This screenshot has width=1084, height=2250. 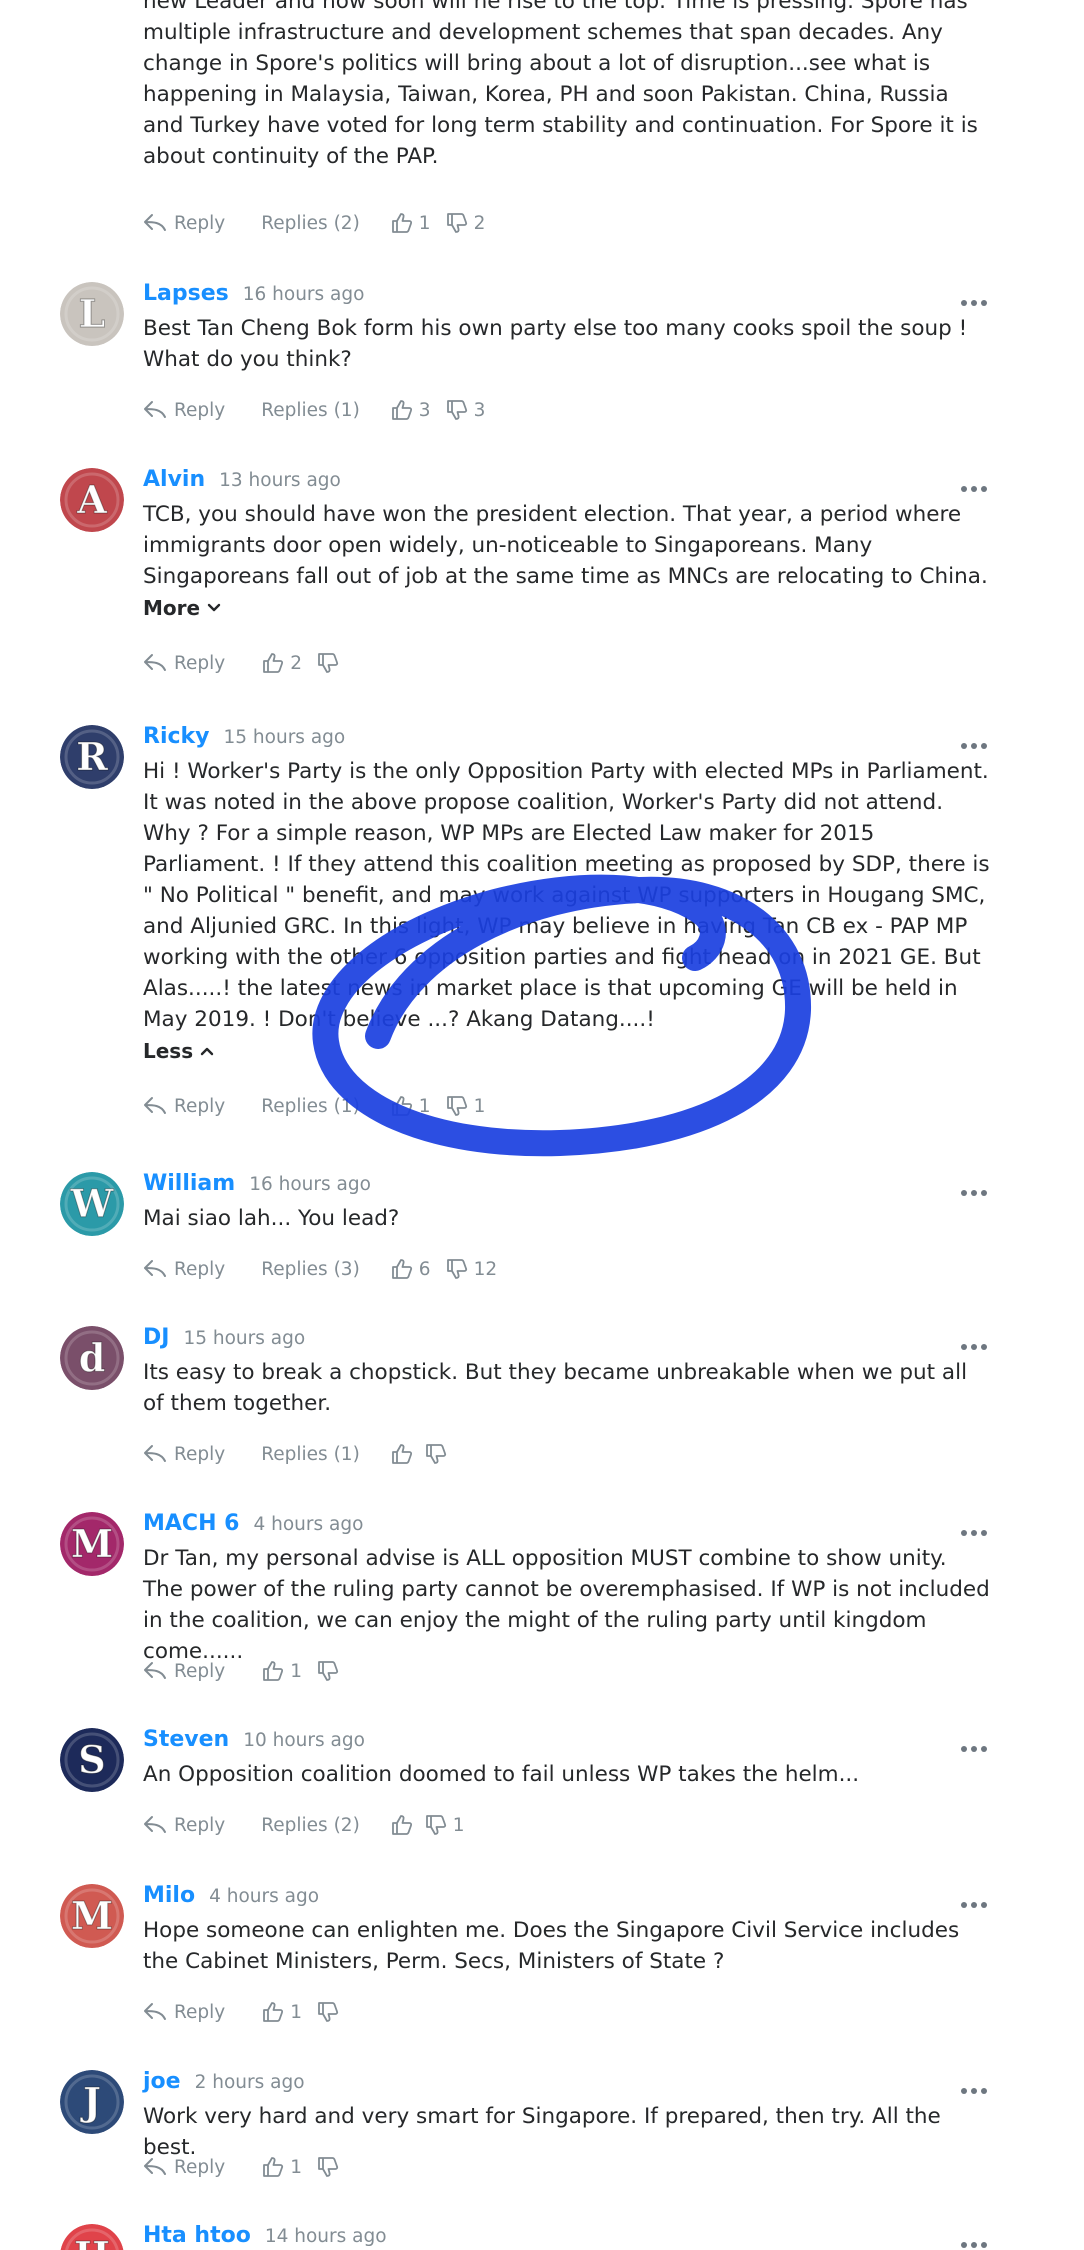 I want to click on avatar: W, so click(x=92, y=1204).